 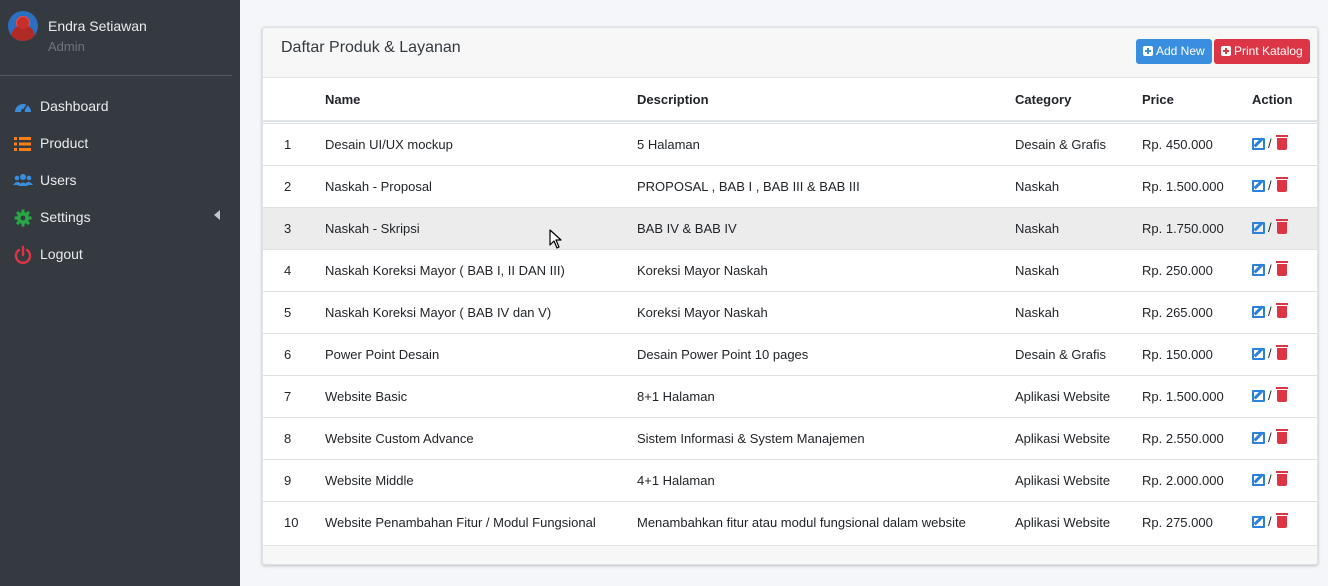 I want to click on sidebar-item-dashboard: Dashboard, so click(x=120, y=106).